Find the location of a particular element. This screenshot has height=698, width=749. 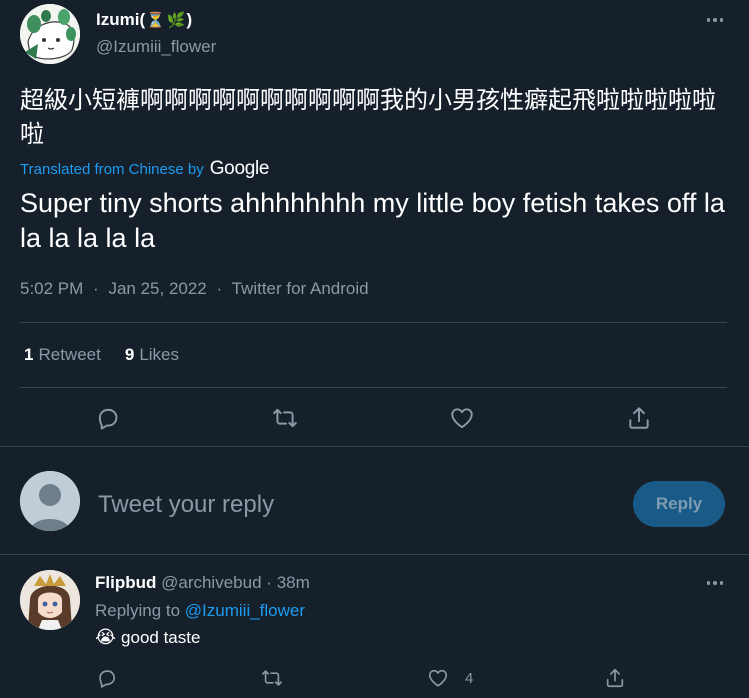

translation-attribution: Translated from Chinese by Google is located at coordinates (144, 169).